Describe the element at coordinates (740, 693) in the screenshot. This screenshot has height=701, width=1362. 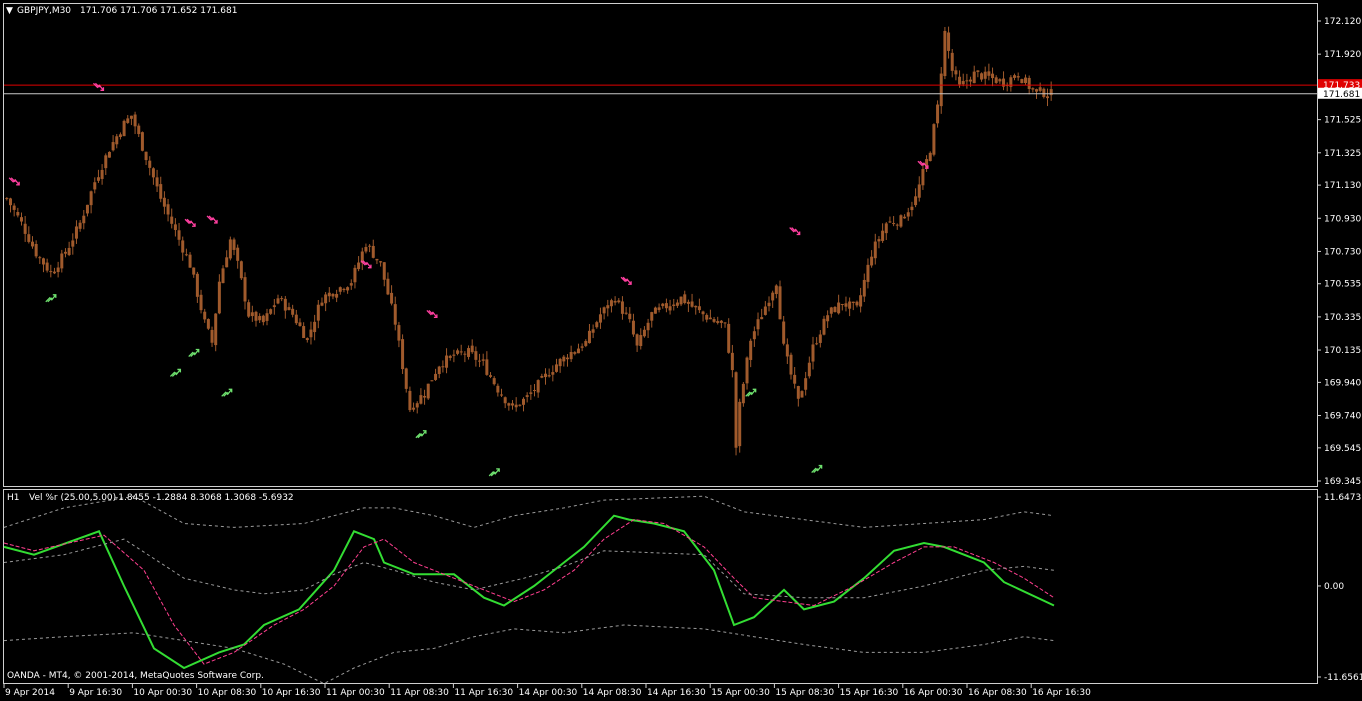
I see `time-tick-label: 15 Apr 00:30` at that location.